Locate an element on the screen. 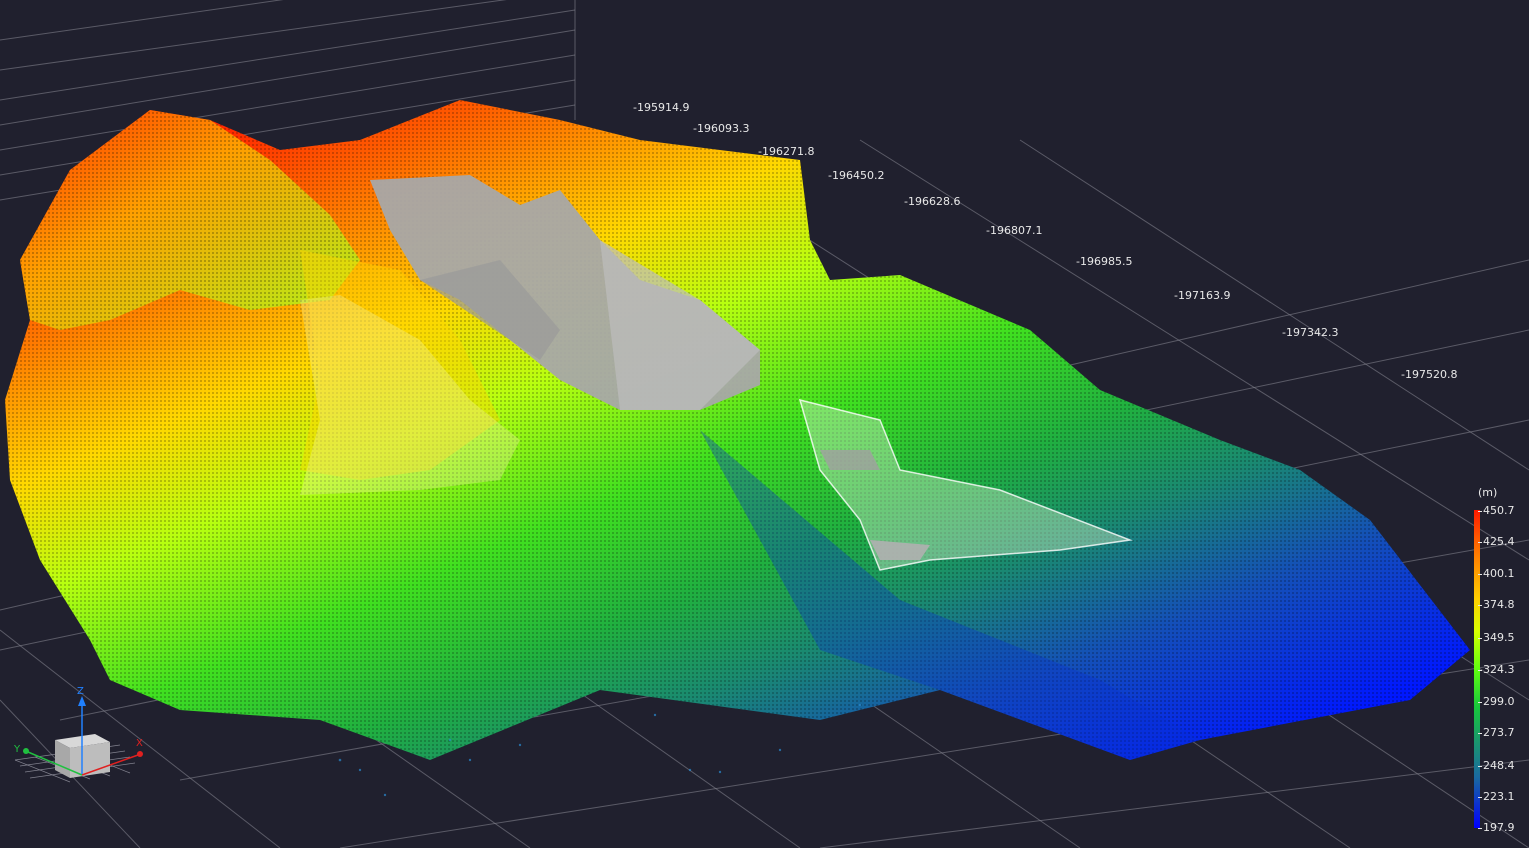 The width and height of the screenshot is (1529, 848). axis-label: -196450.2 is located at coordinates (856, 175).